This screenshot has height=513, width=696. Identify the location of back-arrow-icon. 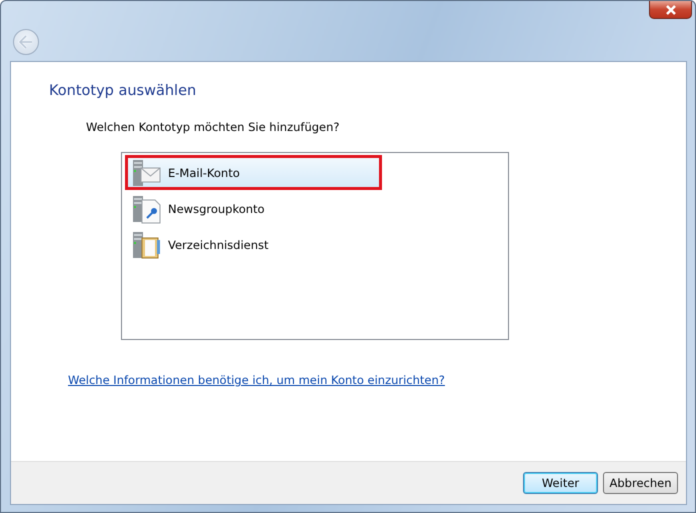
(26, 42).